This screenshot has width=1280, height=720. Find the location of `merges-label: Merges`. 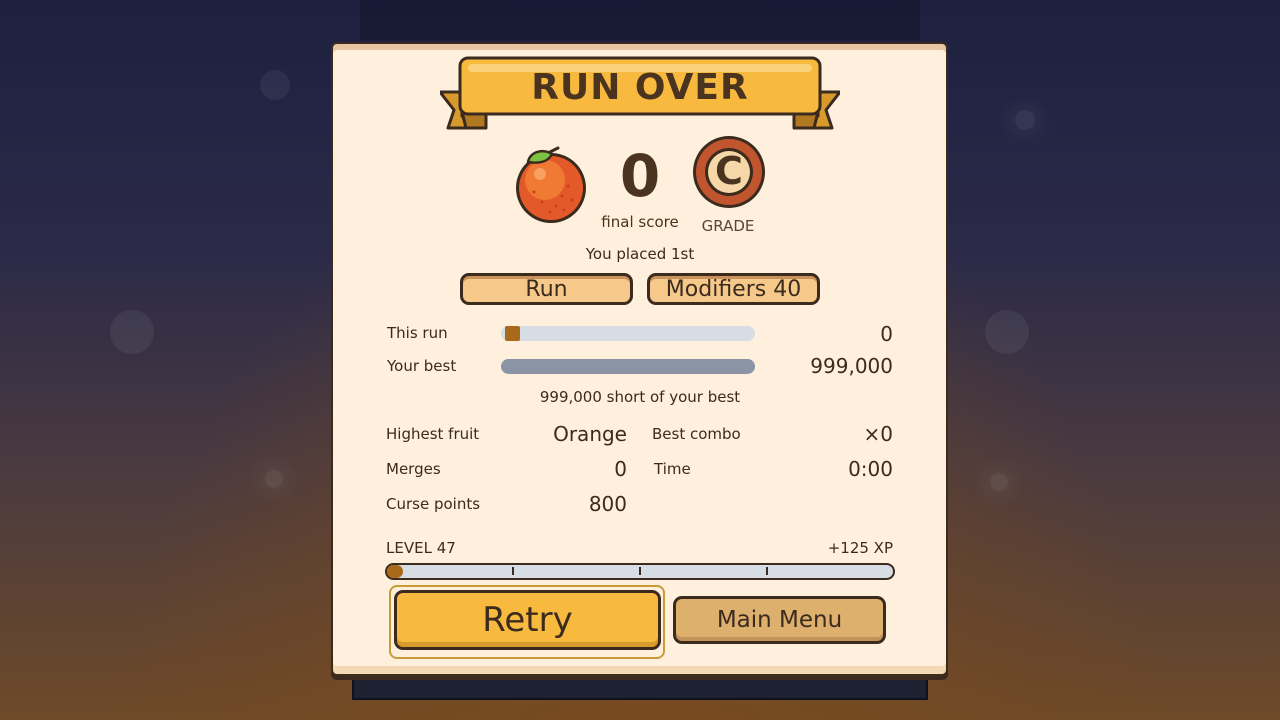

merges-label: Merges is located at coordinates (413, 469).